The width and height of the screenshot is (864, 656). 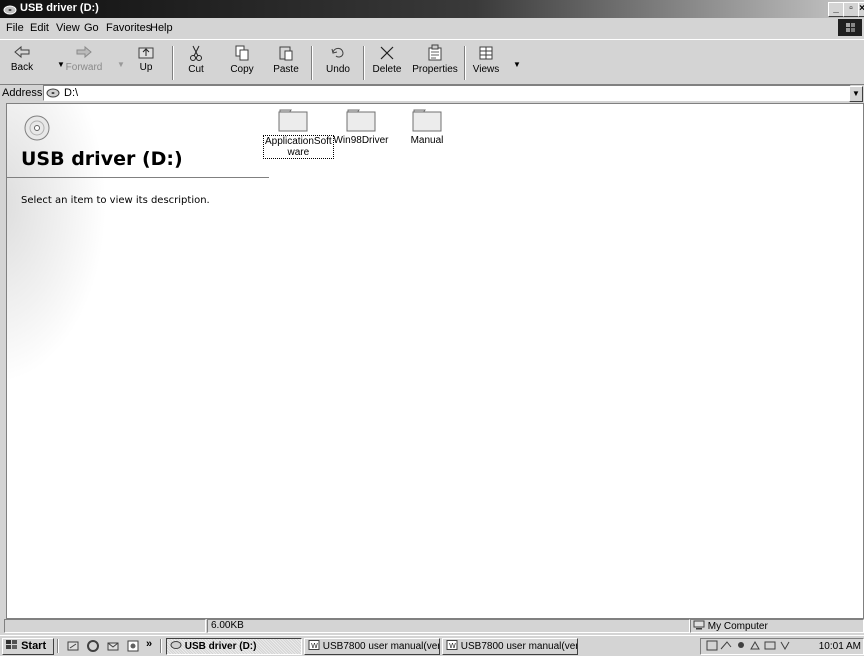 I want to click on scissors-icon, so click(x=196, y=53).